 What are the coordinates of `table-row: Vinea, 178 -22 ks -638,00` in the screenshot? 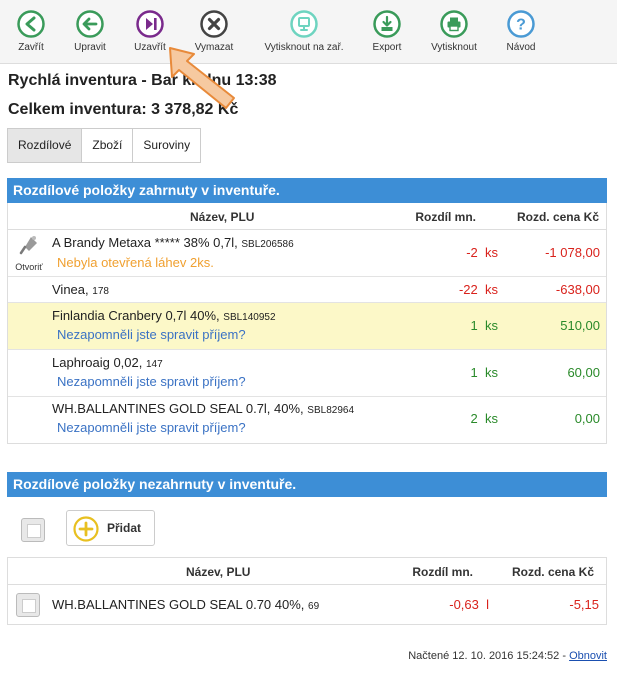 It's located at (307, 290).